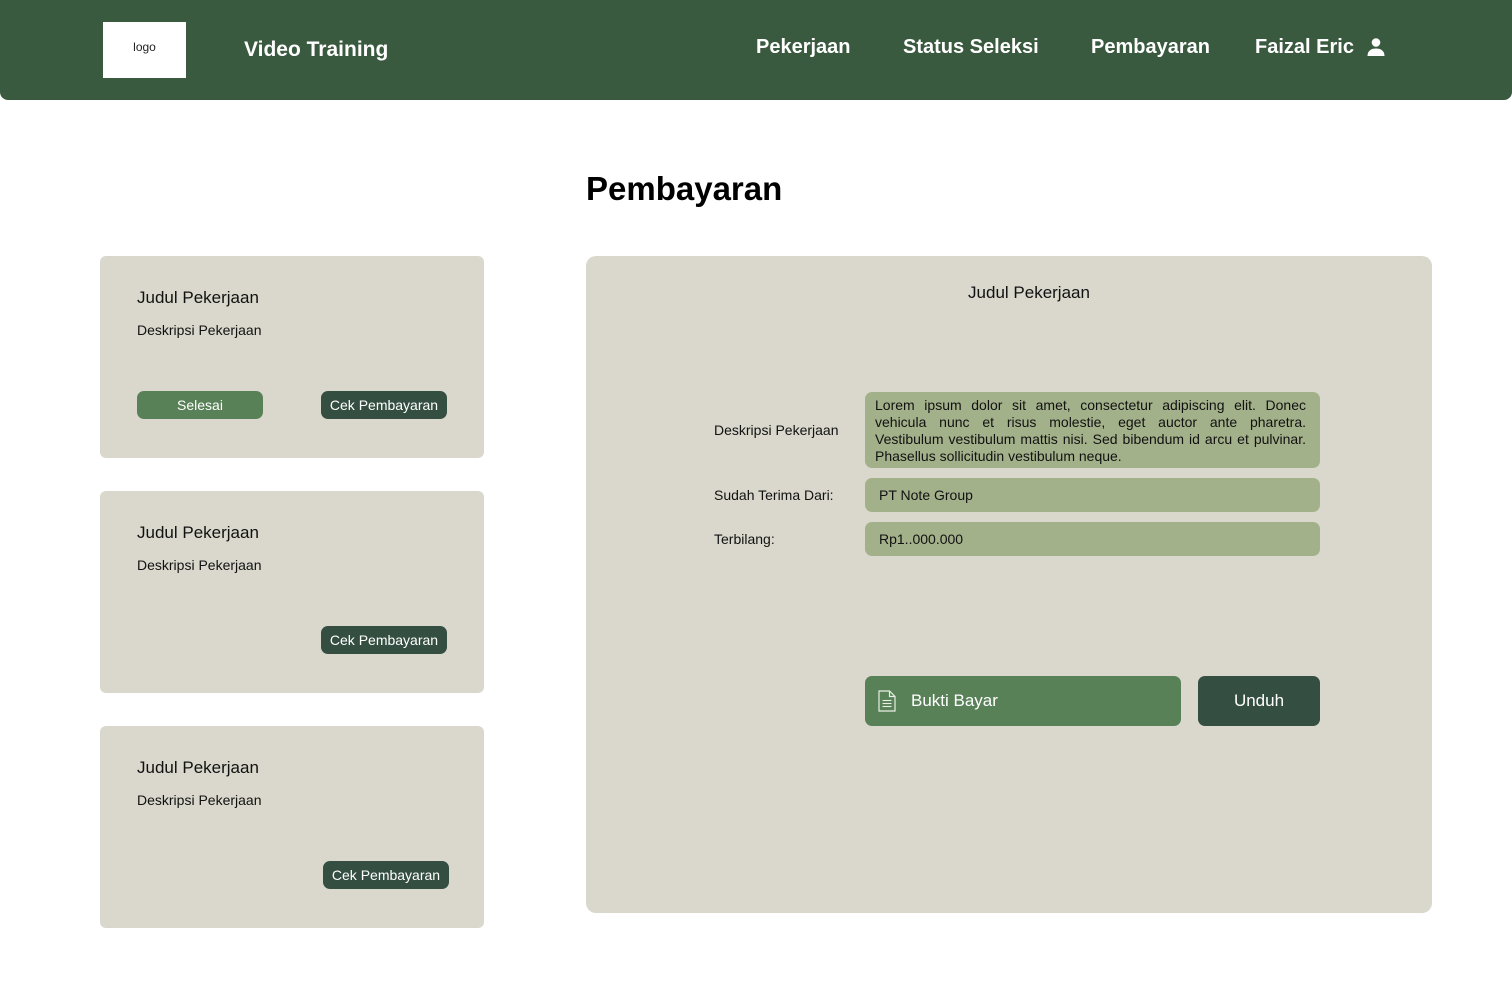 The width and height of the screenshot is (1512, 982). What do you see at coordinates (684, 188) in the screenshot?
I see `page-title: Pembayaran` at bounding box center [684, 188].